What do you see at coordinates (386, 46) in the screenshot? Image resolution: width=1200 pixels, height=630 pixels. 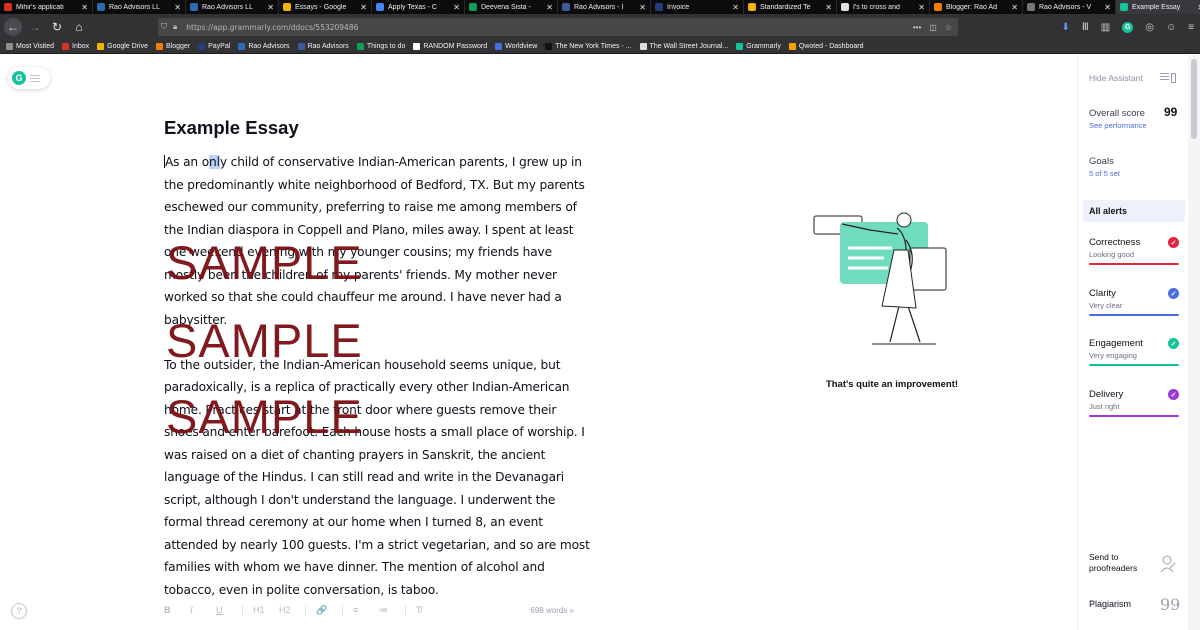 I see `bookmark-label: Things to do` at bounding box center [386, 46].